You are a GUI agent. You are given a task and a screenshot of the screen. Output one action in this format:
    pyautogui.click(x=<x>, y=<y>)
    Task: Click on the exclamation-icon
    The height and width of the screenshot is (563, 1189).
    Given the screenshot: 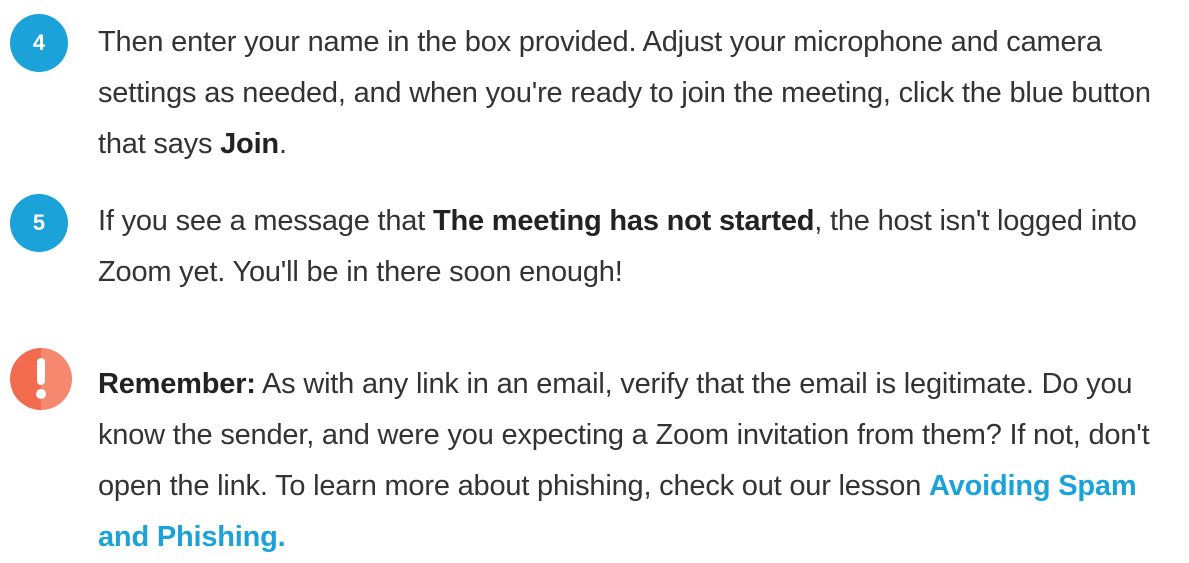 What is the action you would take?
    pyautogui.click(x=41, y=379)
    